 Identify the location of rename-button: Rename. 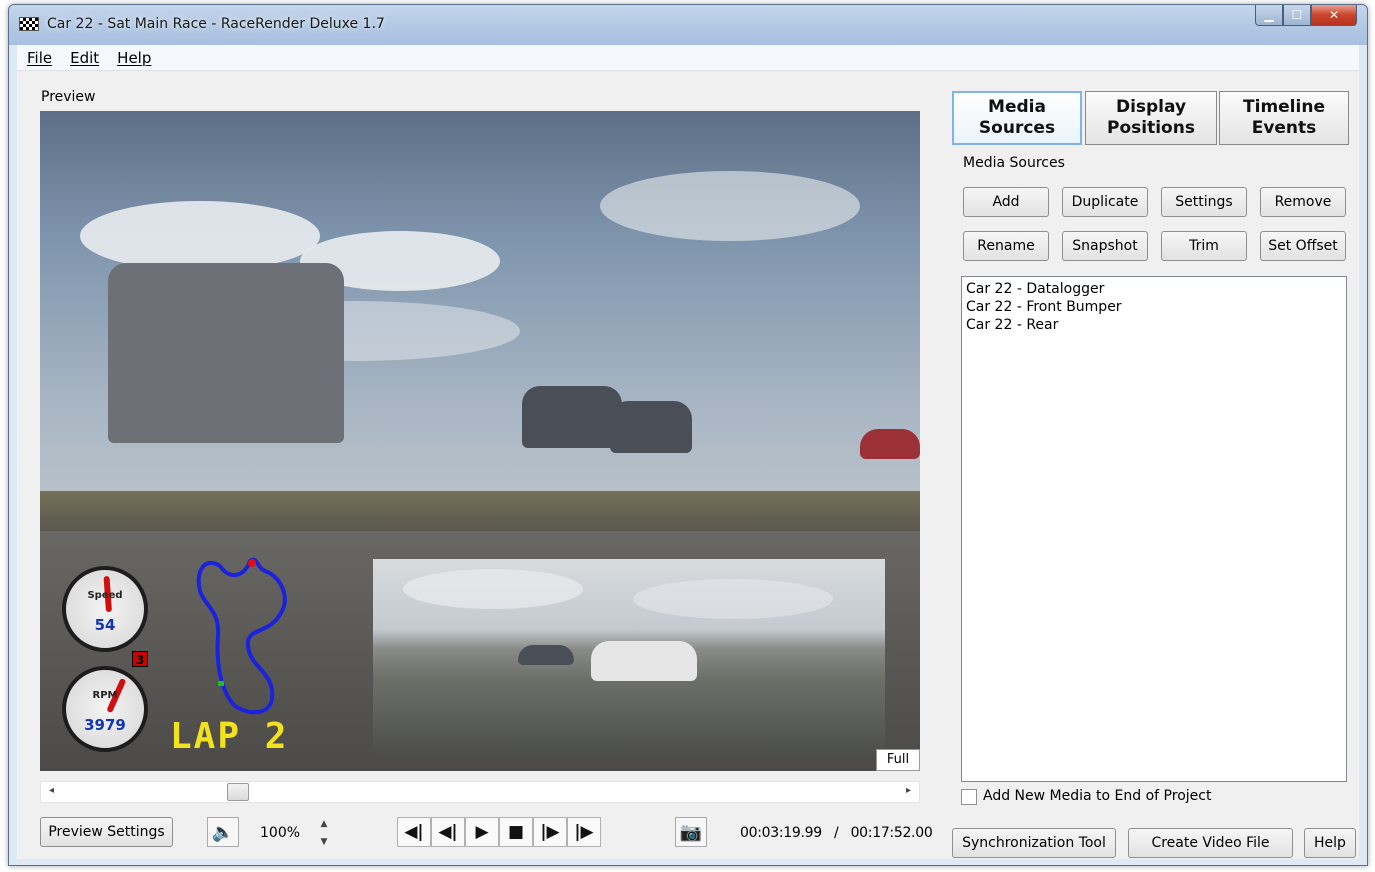
(1006, 246).